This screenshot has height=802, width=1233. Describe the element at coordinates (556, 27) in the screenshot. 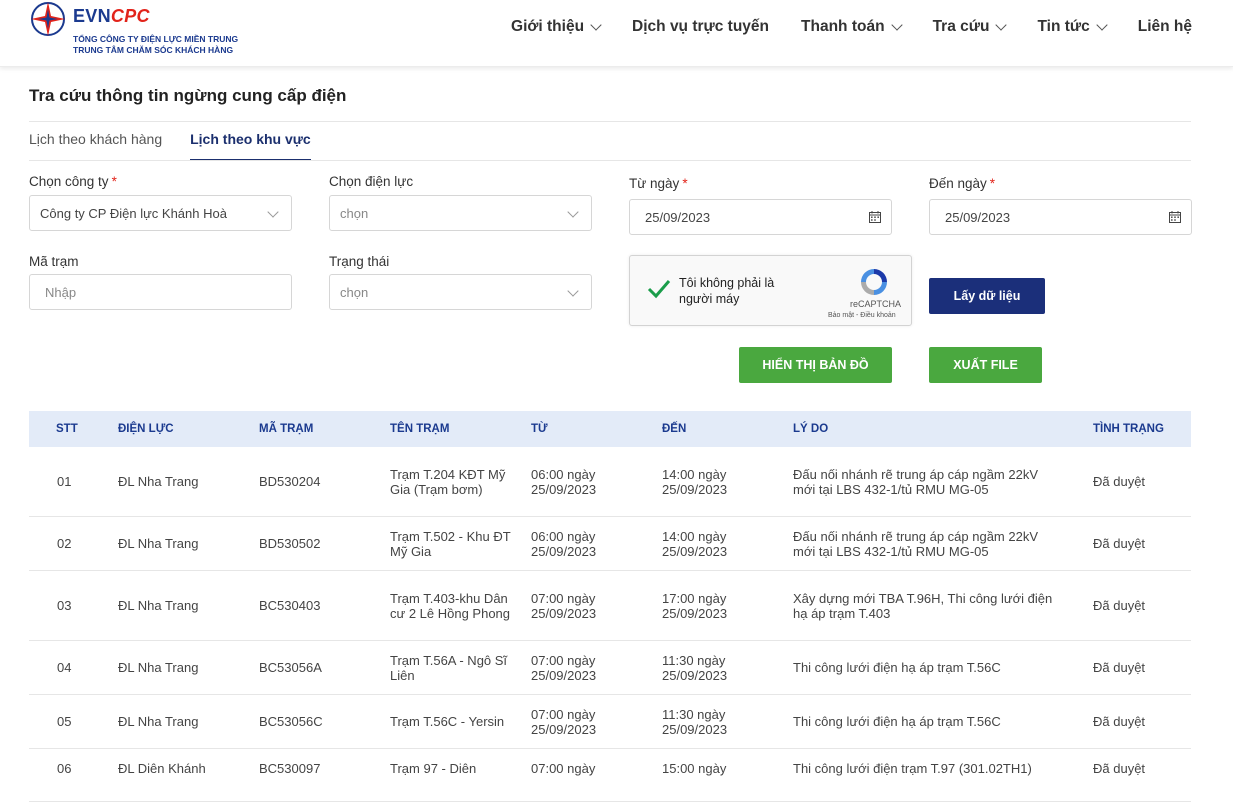

I see `nav-gioi-thieu: Giới thiệu` at that location.